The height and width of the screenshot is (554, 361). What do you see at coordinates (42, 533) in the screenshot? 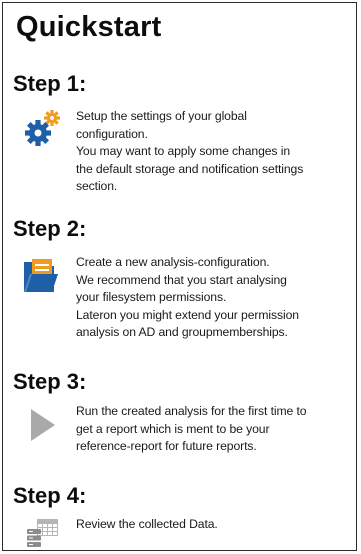
I see `data-grid-icon` at bounding box center [42, 533].